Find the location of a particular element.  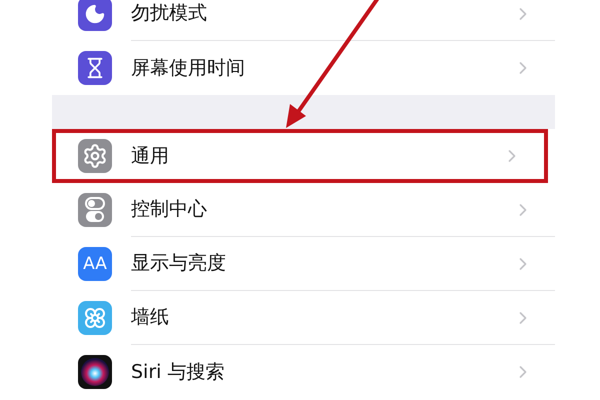

row-label: 显示与亮度 is located at coordinates (179, 263).